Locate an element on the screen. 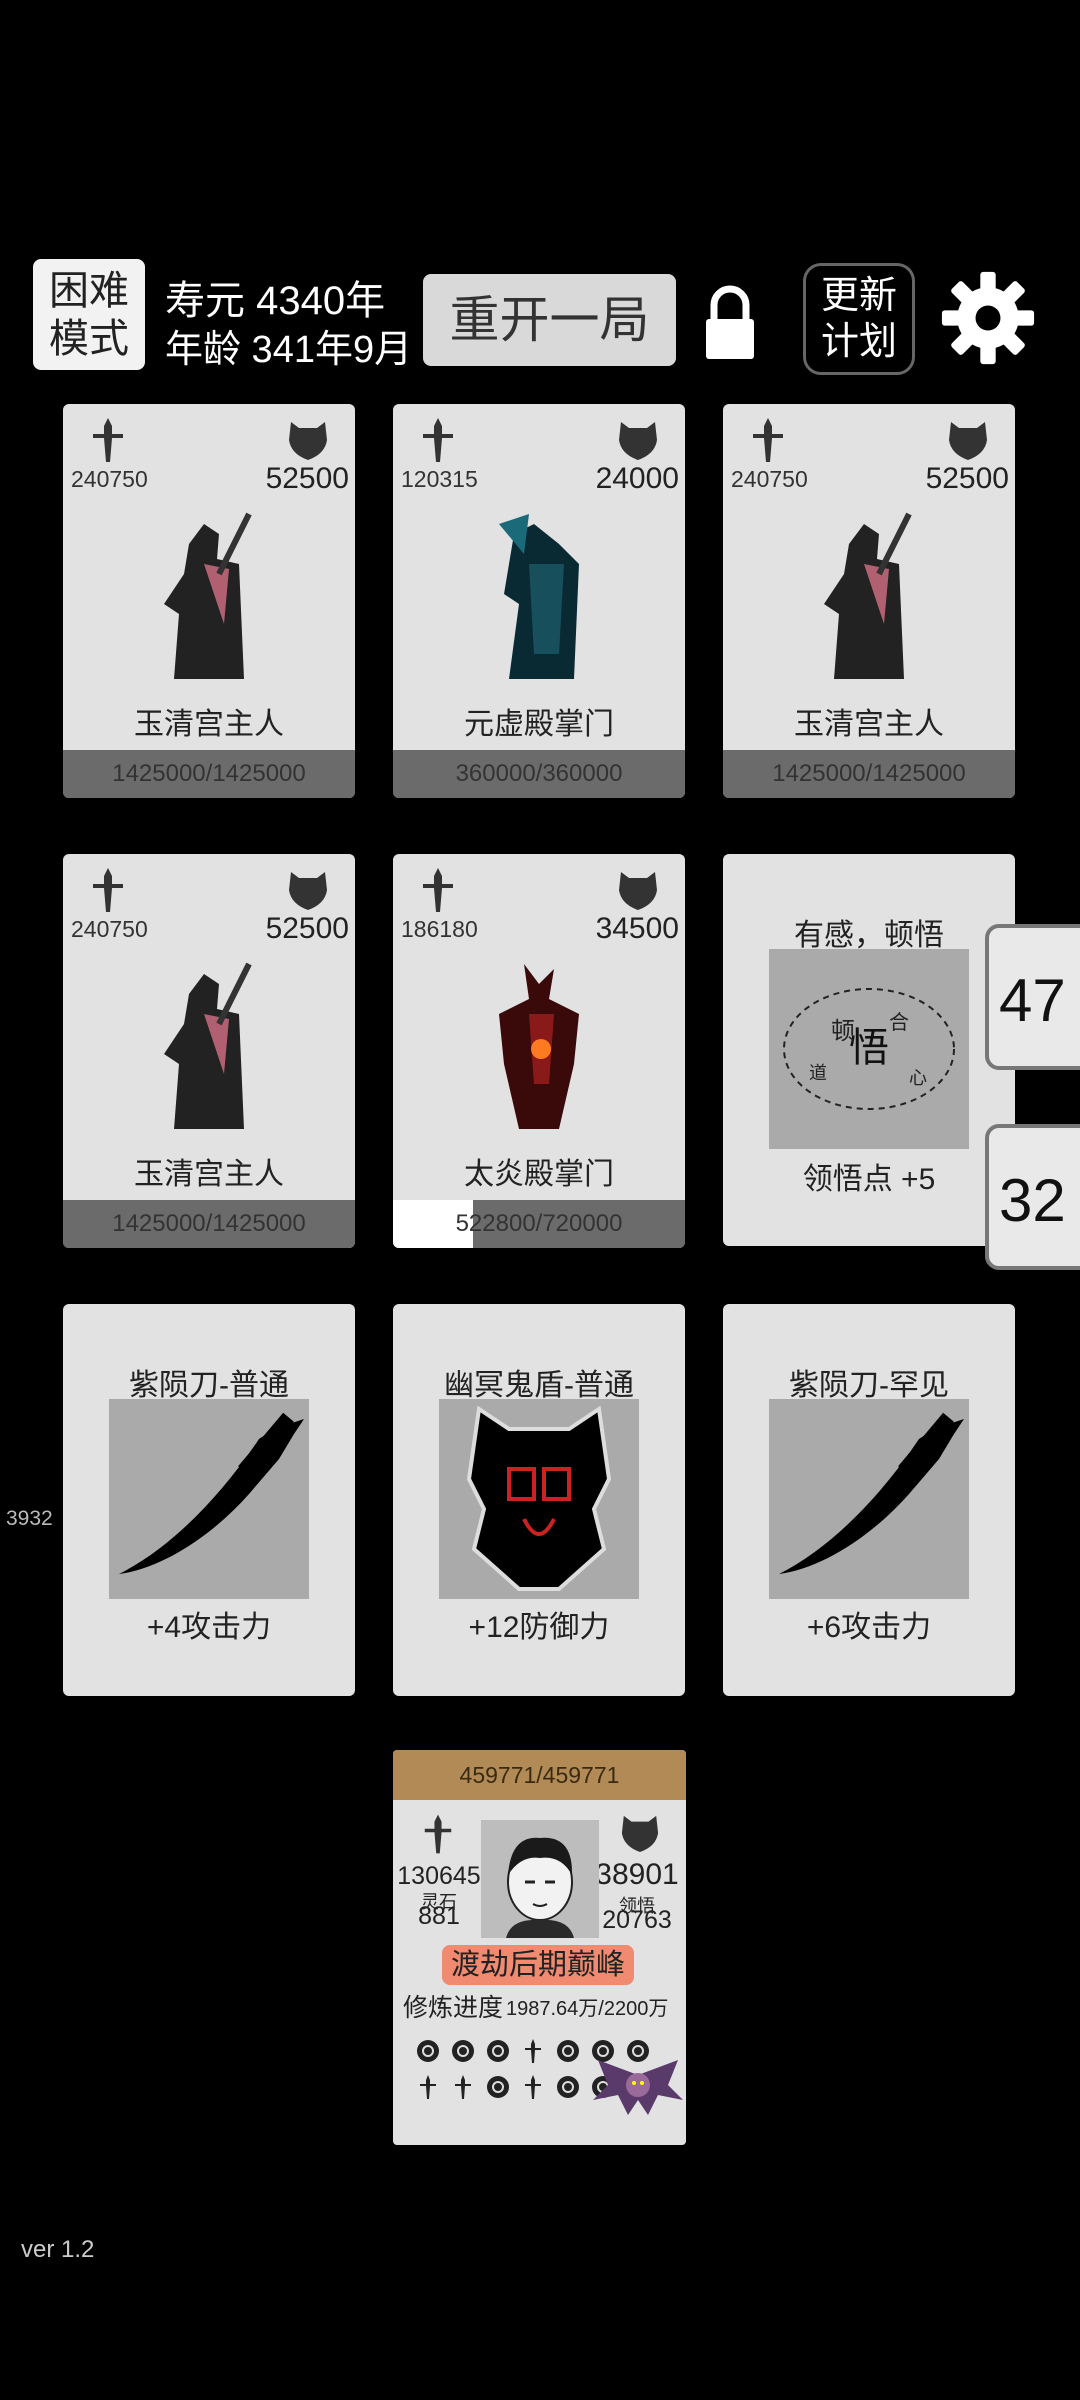 This screenshot has height=2400, width=1080. item-card-3: 紫陨刀-罕见 +6攻击力 is located at coordinates (869, 1500).